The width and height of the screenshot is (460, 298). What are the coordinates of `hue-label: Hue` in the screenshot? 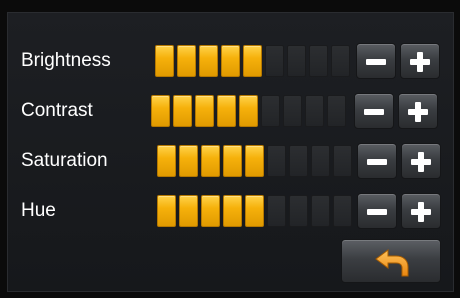 It's located at (38, 210).